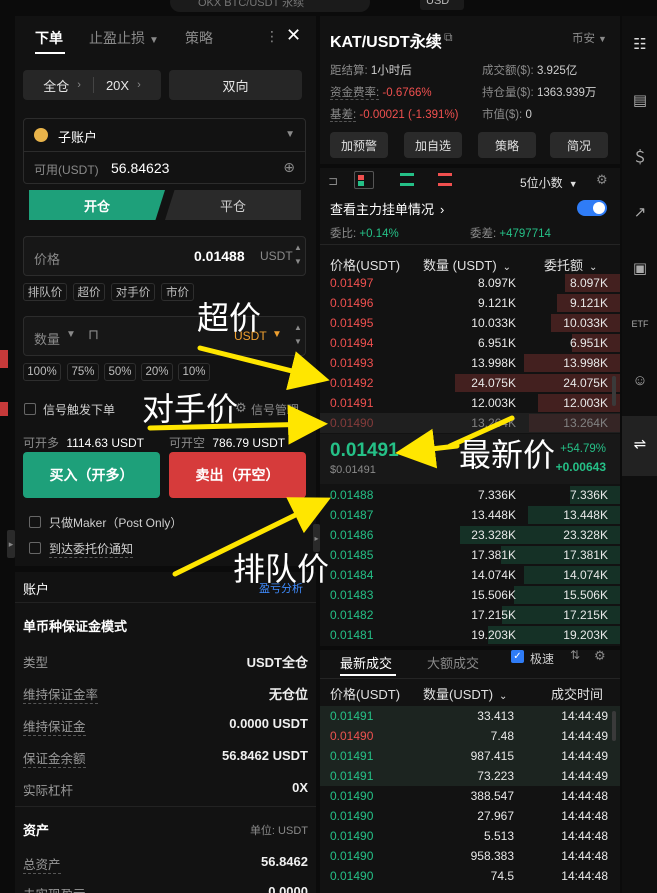 This screenshot has width=657, height=893. What do you see at coordinates (36, 663) in the screenshot?
I see `row-type-label: 类型` at bounding box center [36, 663].